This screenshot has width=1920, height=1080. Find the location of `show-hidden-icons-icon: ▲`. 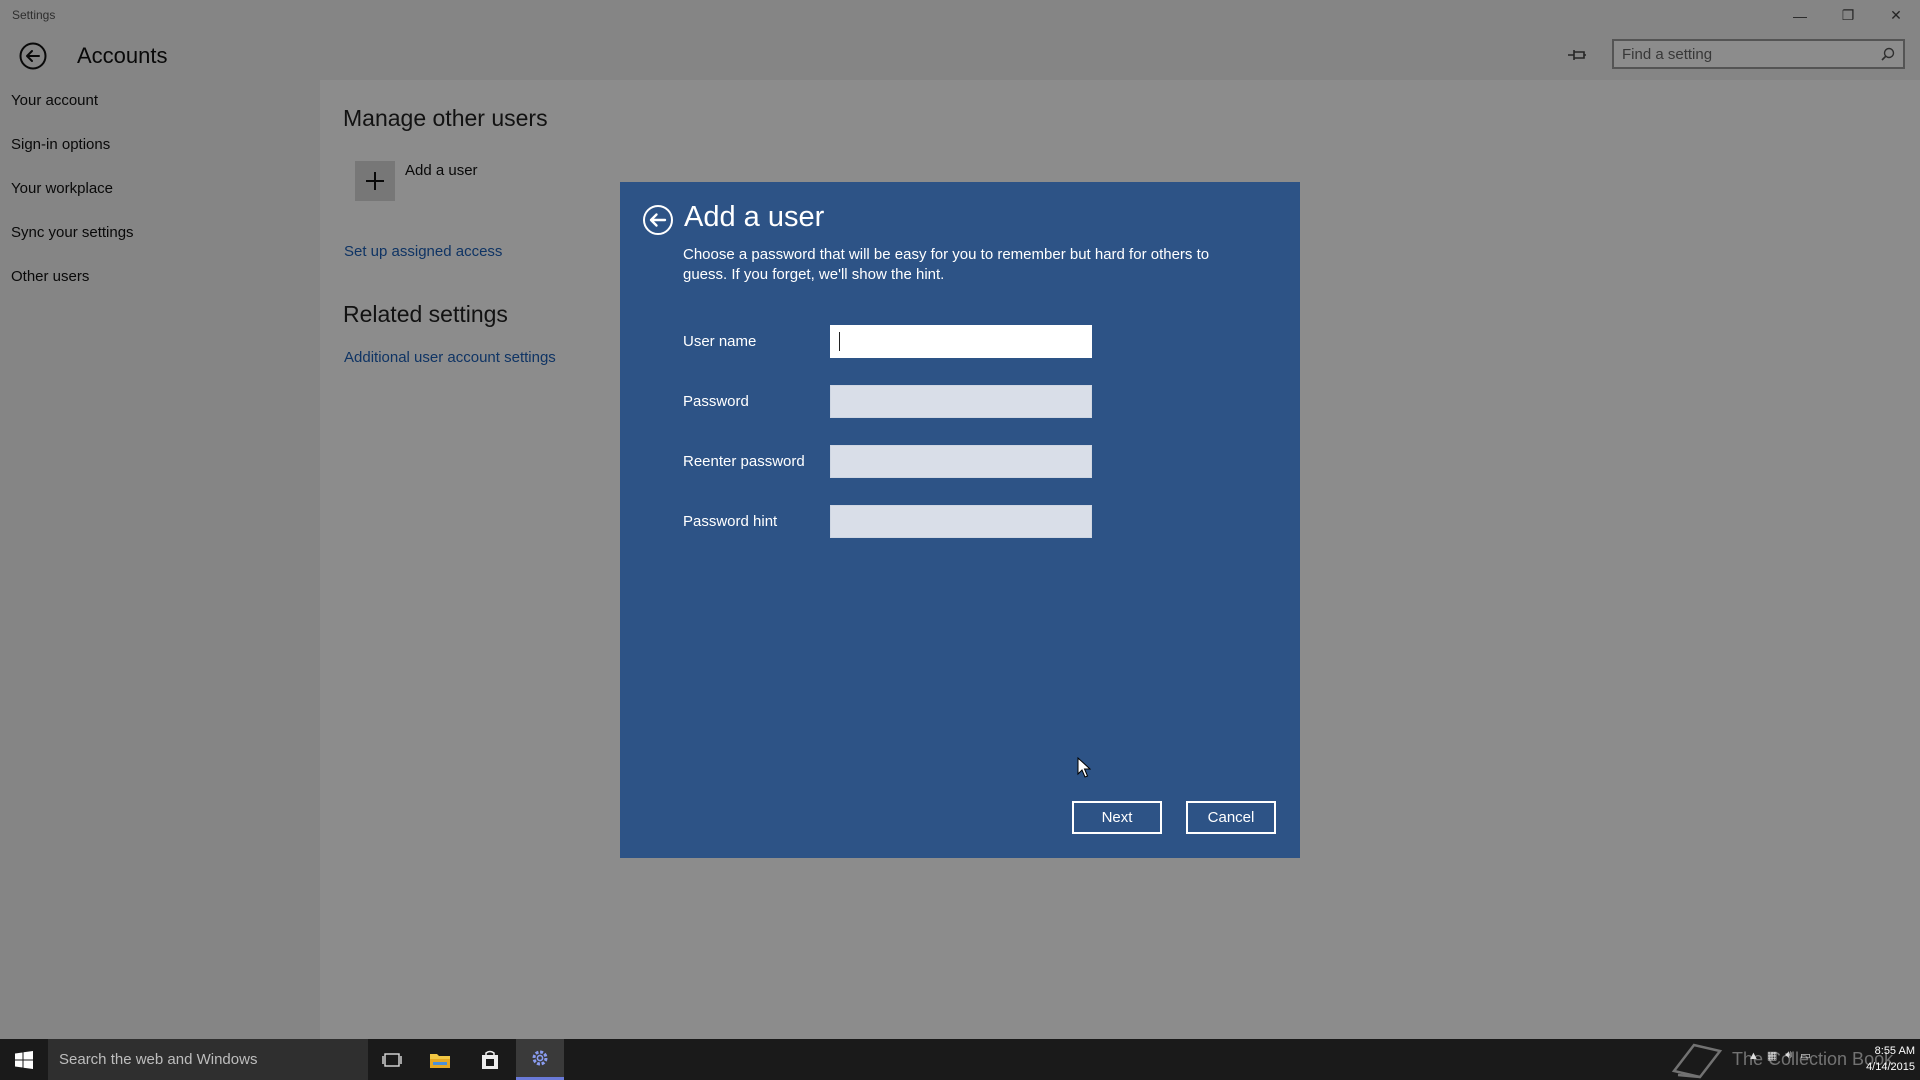

show-hidden-icons-icon: ▲ is located at coordinates (1753, 1056).